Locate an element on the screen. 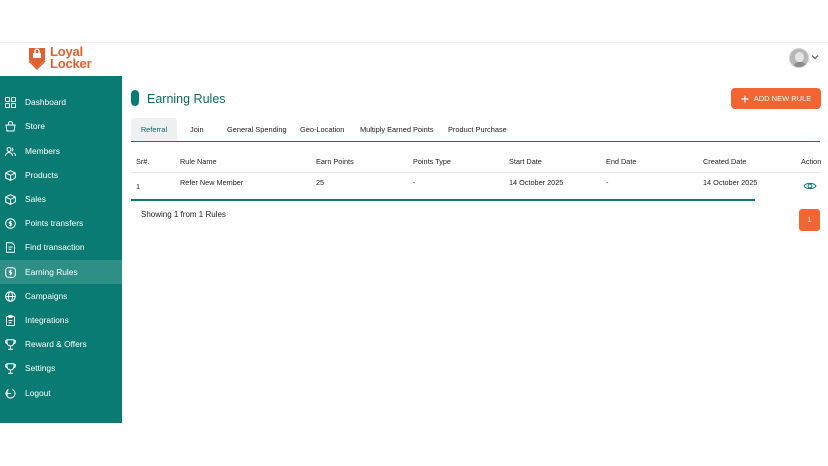 This screenshot has width=828, height=466. dashboard-icon is located at coordinates (10, 102).